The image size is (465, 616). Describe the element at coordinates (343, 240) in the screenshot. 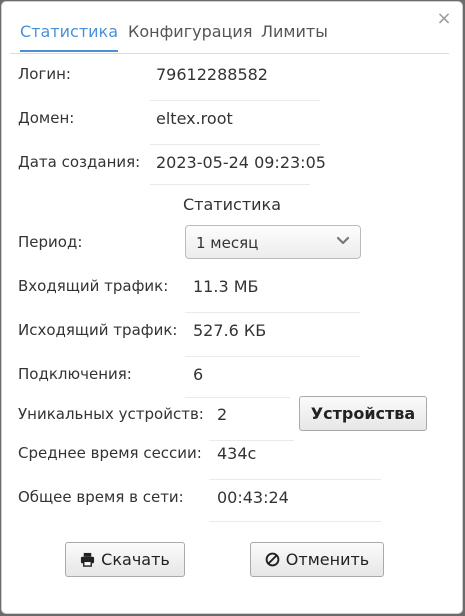

I see `chevron-down-icon` at that location.